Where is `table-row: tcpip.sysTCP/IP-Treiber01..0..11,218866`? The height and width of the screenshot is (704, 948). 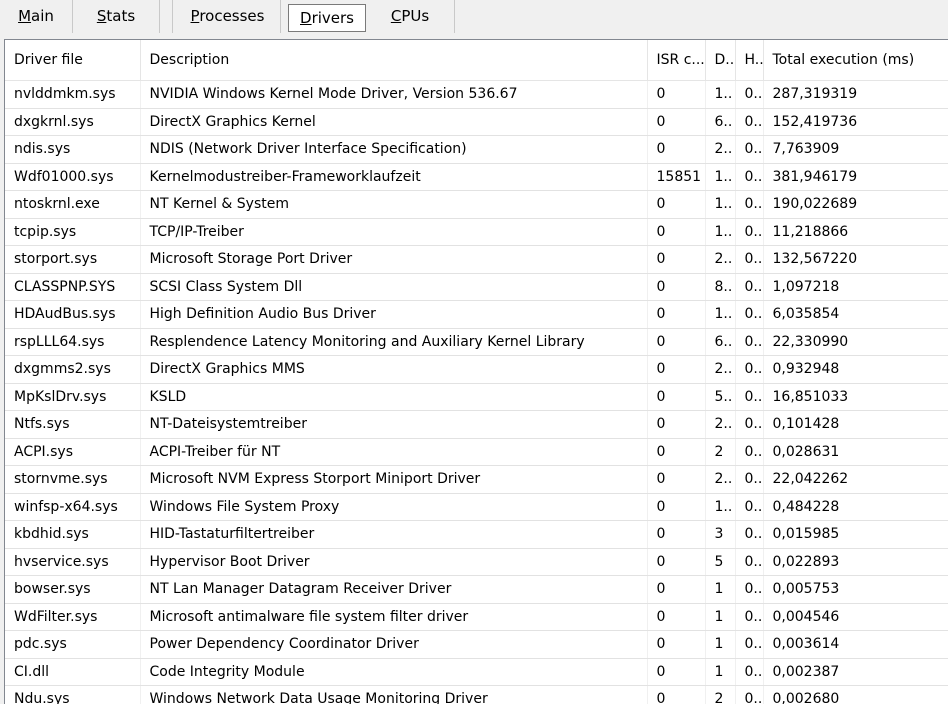
table-row: tcpip.sysTCP/IP-Treiber01..0..11,218866 is located at coordinates (476, 232).